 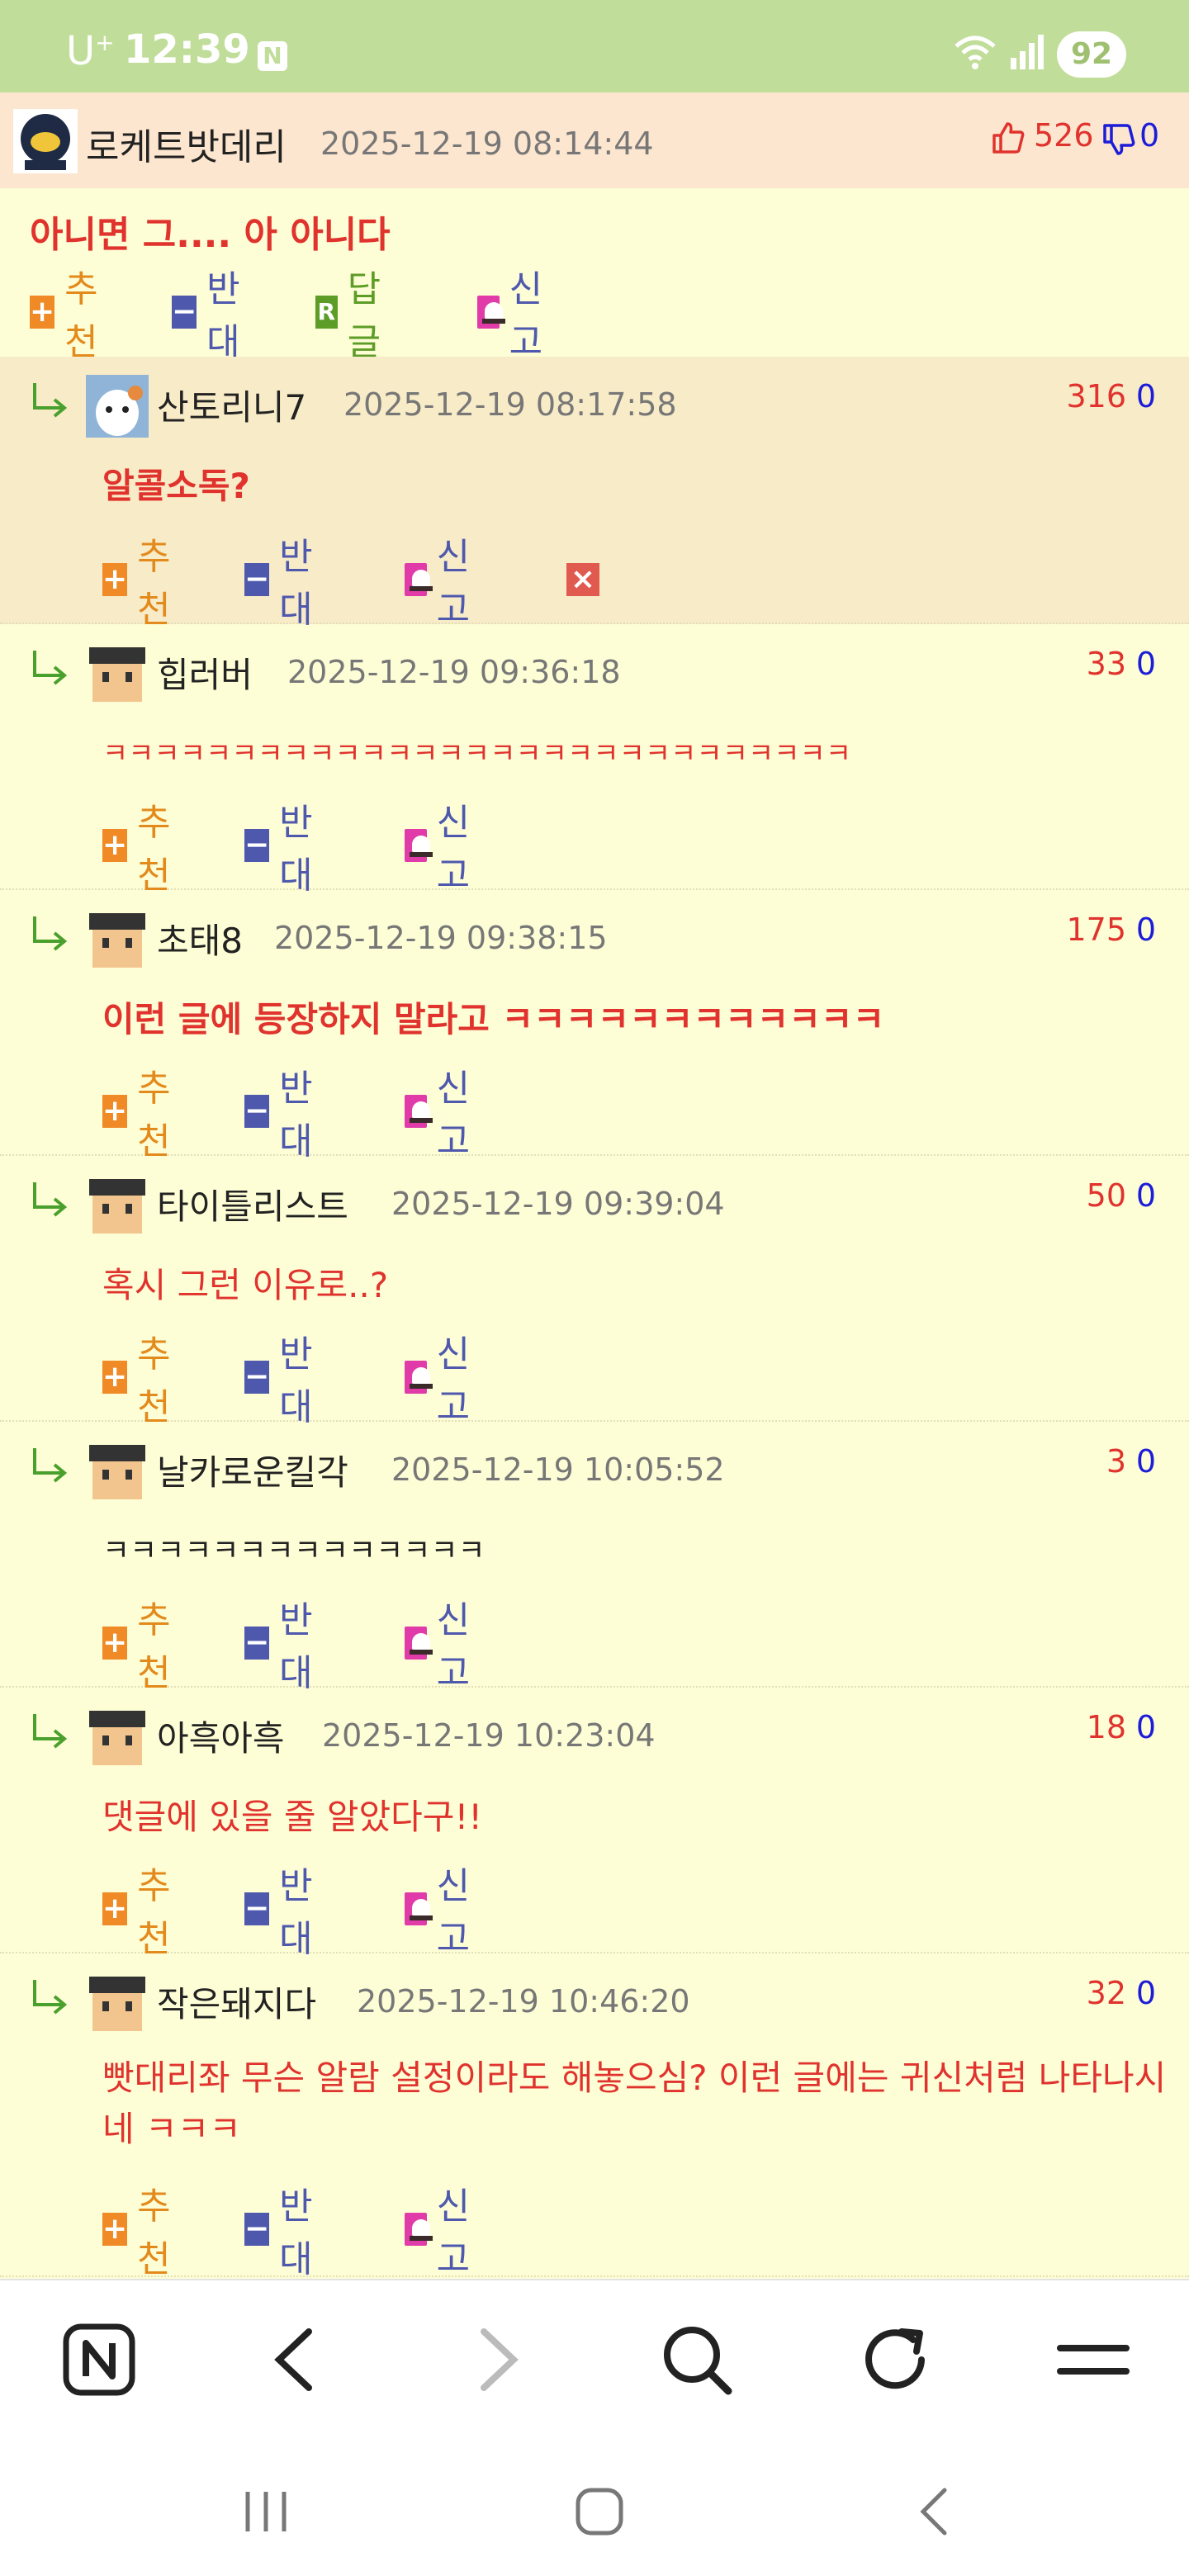 What do you see at coordinates (895, 2359) in the screenshot?
I see `refresh-icon` at bounding box center [895, 2359].